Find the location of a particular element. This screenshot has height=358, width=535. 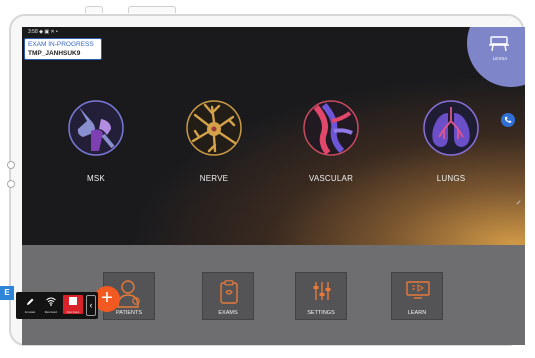

pencil-icon is located at coordinates (30, 301).